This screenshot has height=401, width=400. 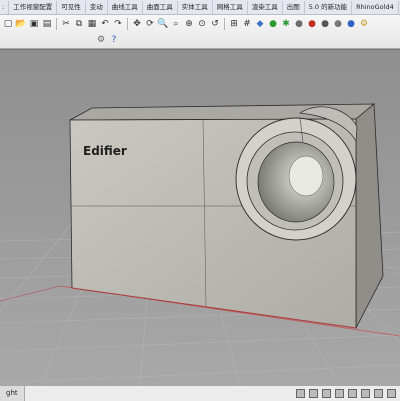 I want to click on snap-perpendicular-icon, so click(x=378, y=393).